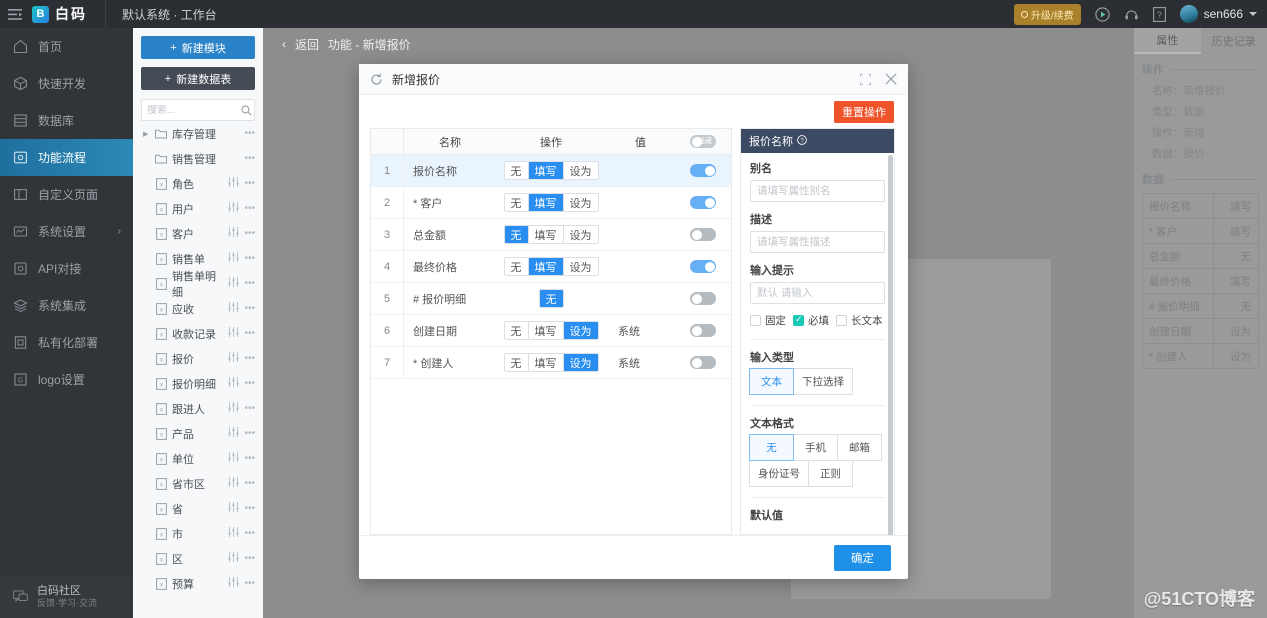 The height and width of the screenshot is (618, 1267). What do you see at coordinates (815, 447) in the screenshot?
I see `text-format-option: 手机` at bounding box center [815, 447].